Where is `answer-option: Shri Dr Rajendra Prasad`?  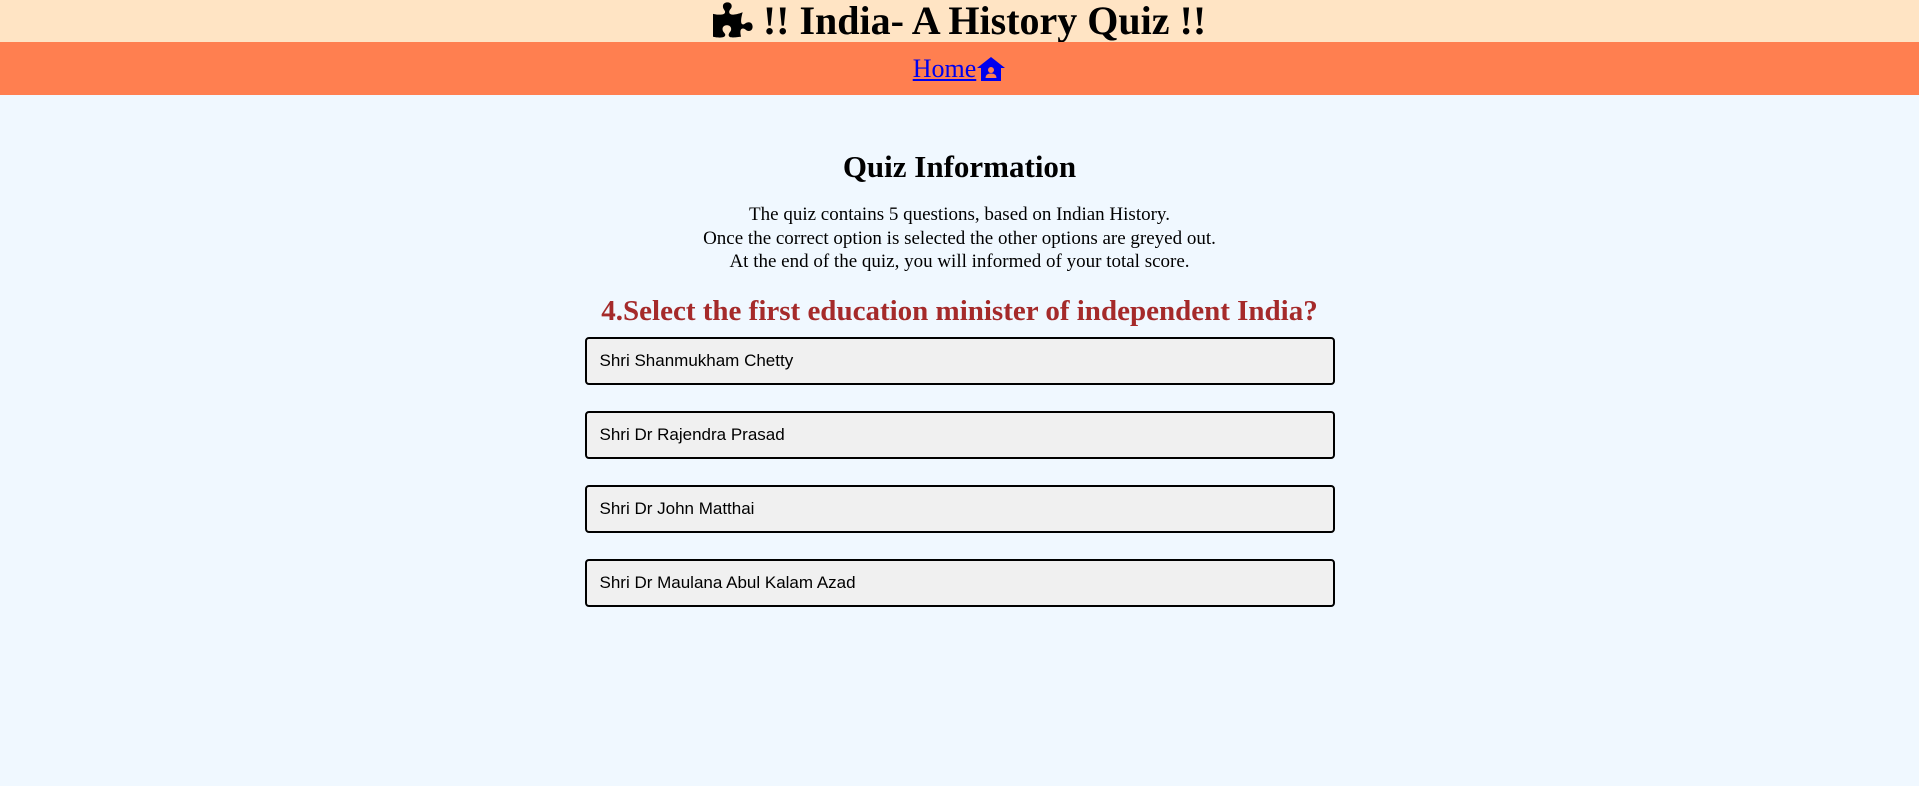
answer-option: Shri Dr Rajendra Prasad is located at coordinates (959, 434).